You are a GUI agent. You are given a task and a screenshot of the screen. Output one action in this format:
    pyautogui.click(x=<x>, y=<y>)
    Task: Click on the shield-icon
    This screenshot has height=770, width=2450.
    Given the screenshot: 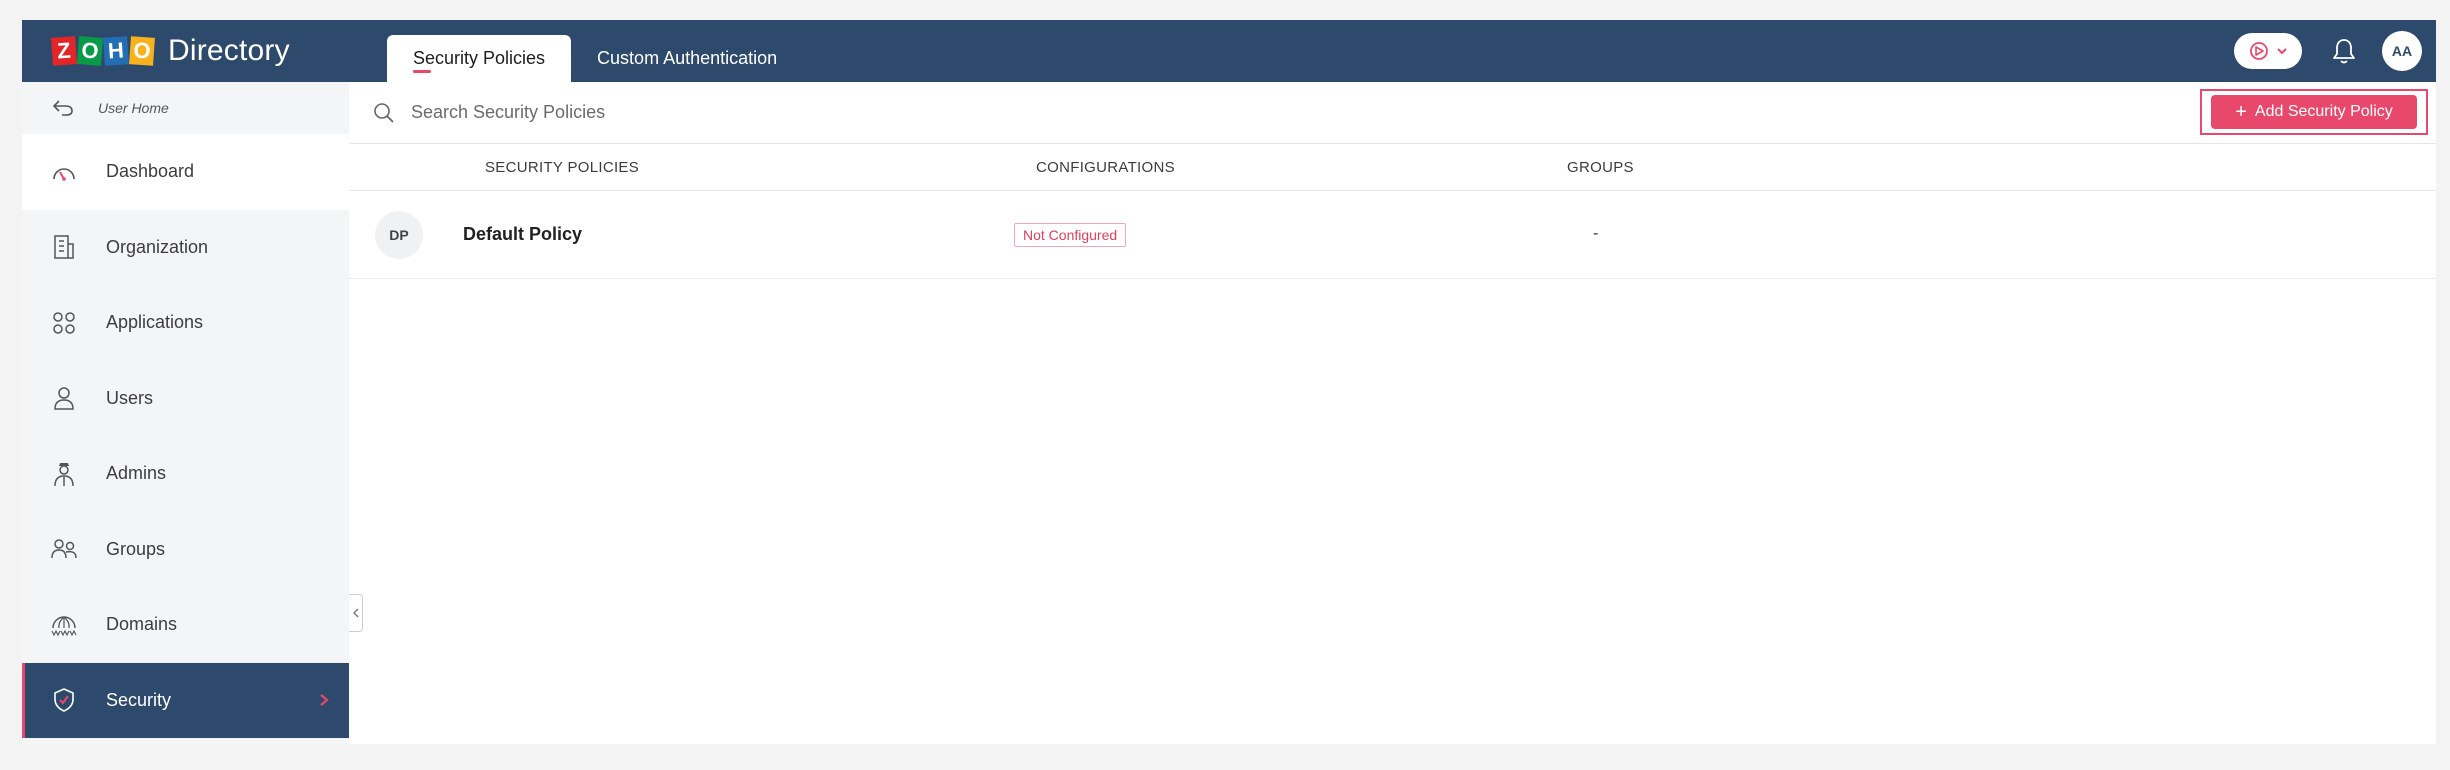 What is the action you would take?
    pyautogui.click(x=64, y=700)
    